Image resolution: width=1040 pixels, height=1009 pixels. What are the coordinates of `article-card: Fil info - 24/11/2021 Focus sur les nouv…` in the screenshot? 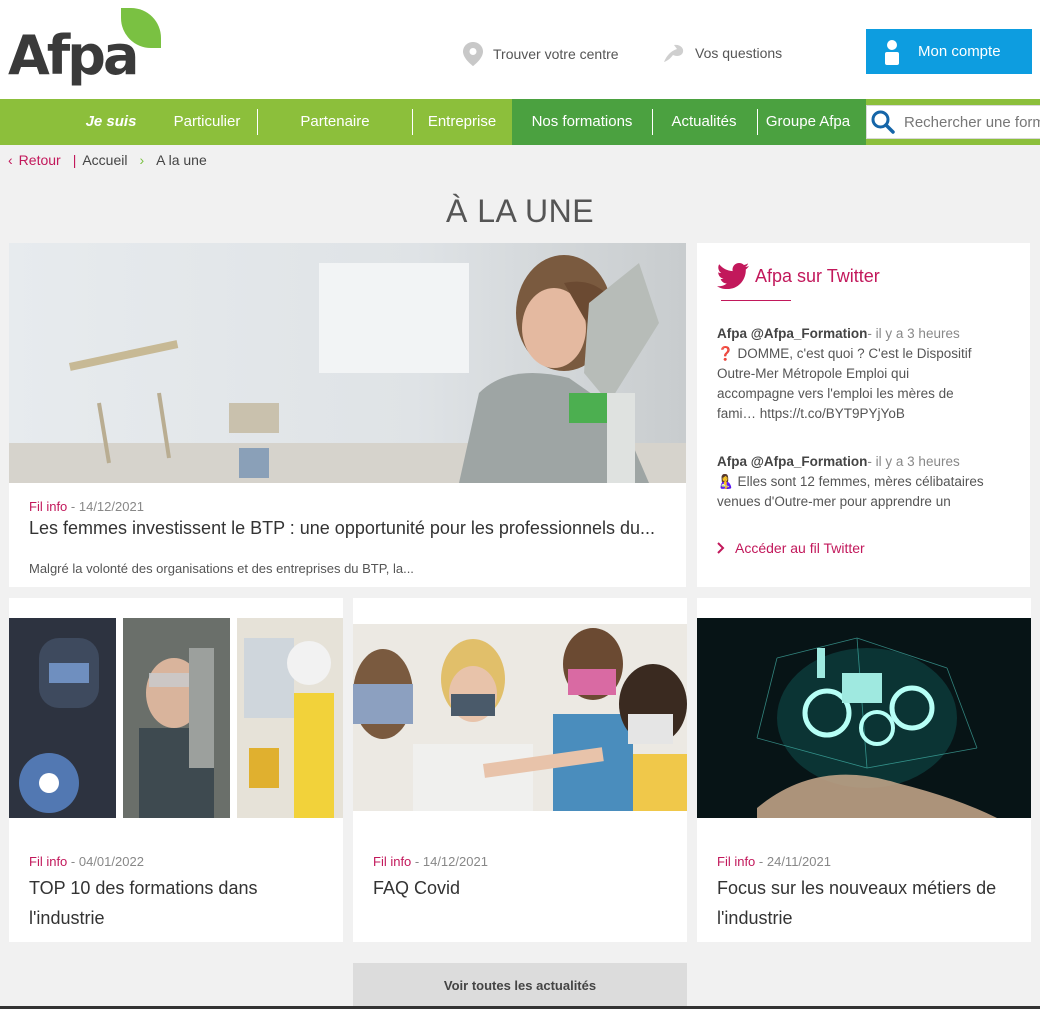 It's located at (864, 770).